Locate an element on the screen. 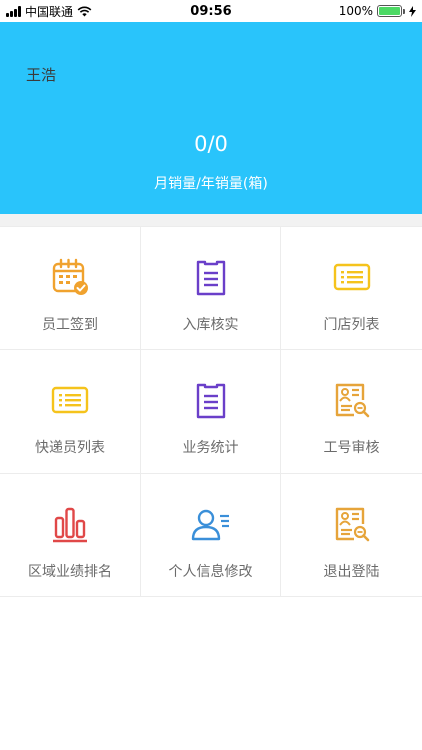 This screenshot has height=750, width=422. battery-tip is located at coordinates (404, 11).